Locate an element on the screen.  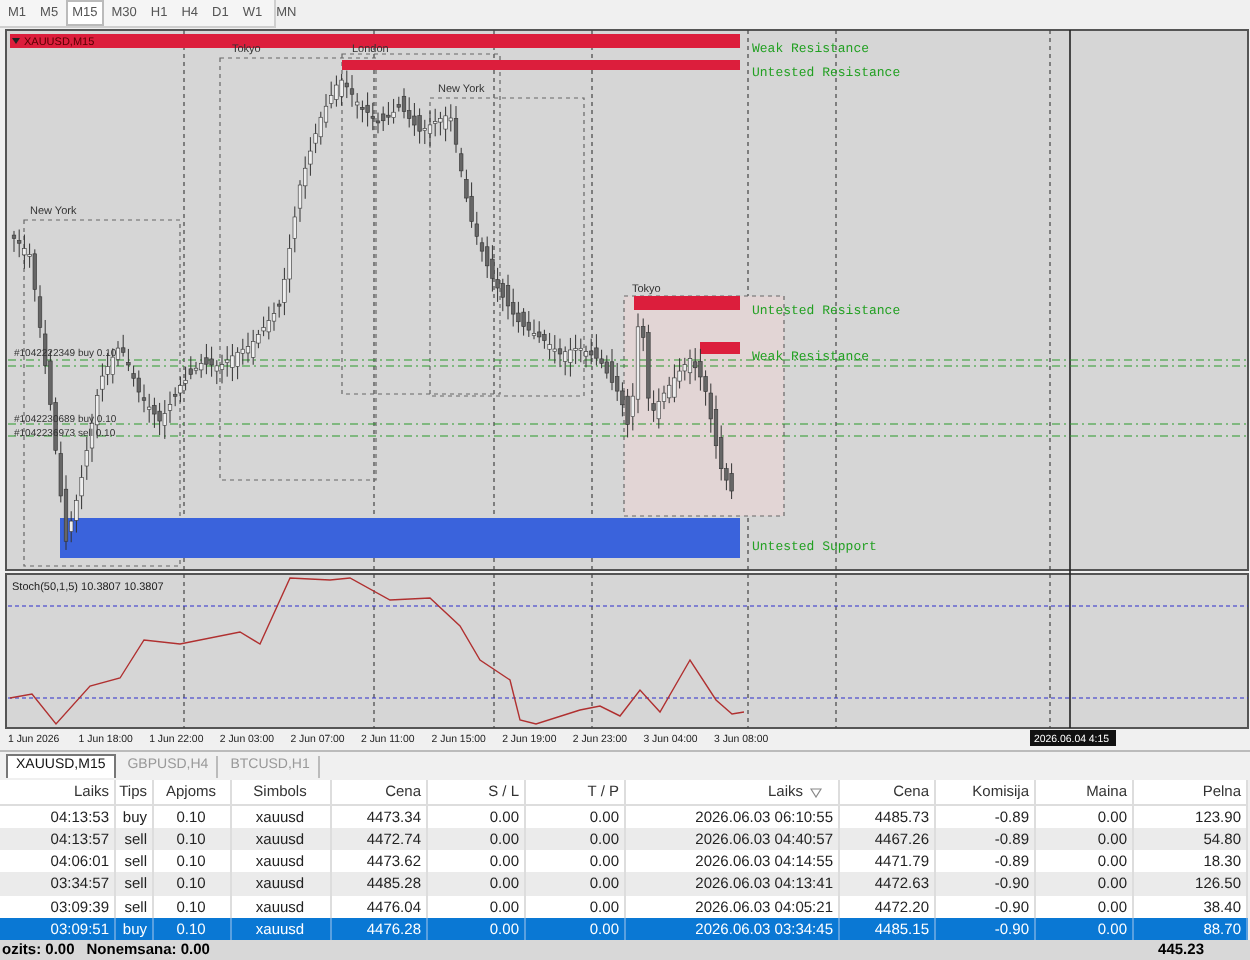
collapse-icon is located at coordinates (16, 41).